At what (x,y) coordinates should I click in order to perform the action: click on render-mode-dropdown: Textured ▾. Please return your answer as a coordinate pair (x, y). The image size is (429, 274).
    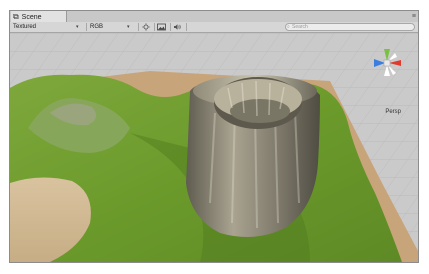
    Looking at the image, I should click on (48, 27).